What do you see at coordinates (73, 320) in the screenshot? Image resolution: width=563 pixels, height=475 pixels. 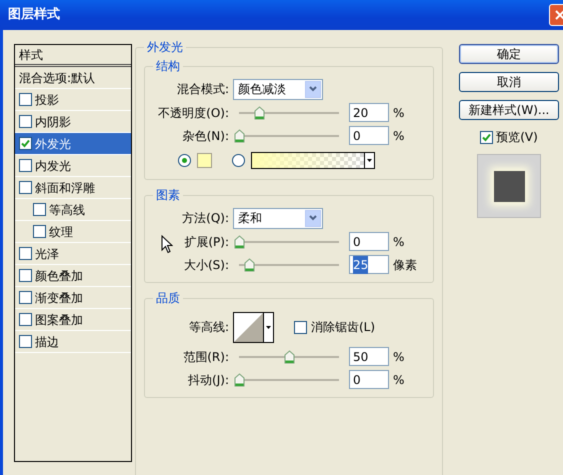 I see `style-list-item: 图案叠加` at bounding box center [73, 320].